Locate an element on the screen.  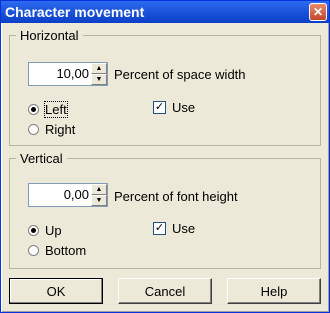
radio-up: Up is located at coordinates (45, 230).